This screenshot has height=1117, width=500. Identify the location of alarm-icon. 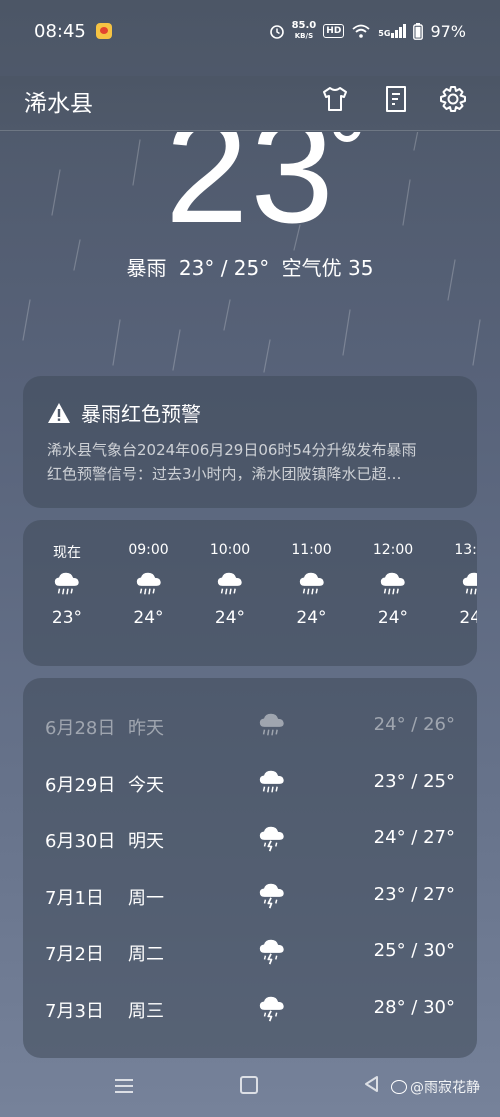
(276, 32).